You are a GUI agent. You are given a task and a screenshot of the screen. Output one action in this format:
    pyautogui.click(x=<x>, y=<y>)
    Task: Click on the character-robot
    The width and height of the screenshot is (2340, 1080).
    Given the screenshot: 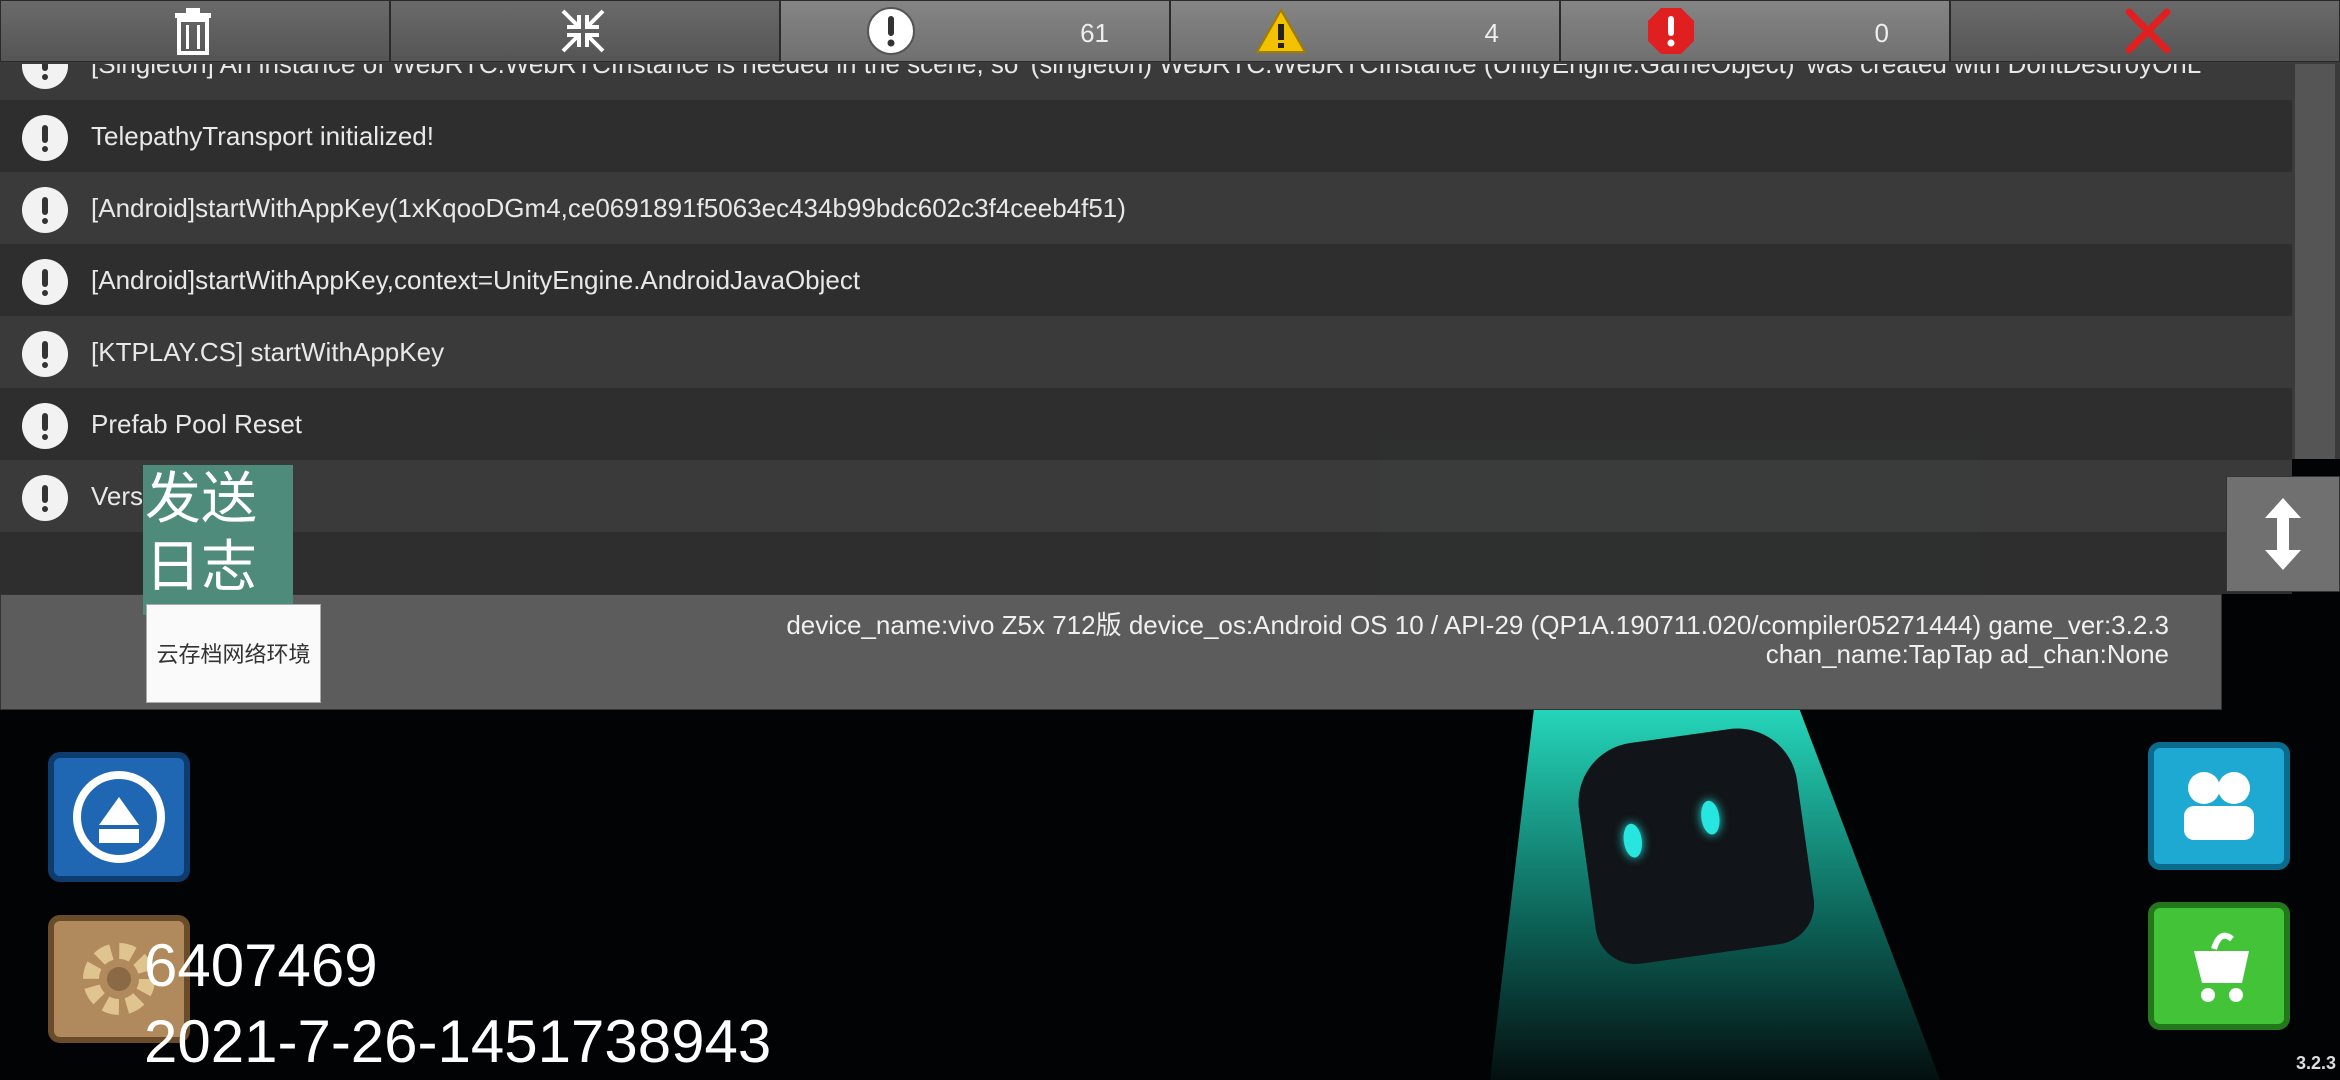 What is the action you would take?
    pyautogui.click(x=1695, y=845)
    